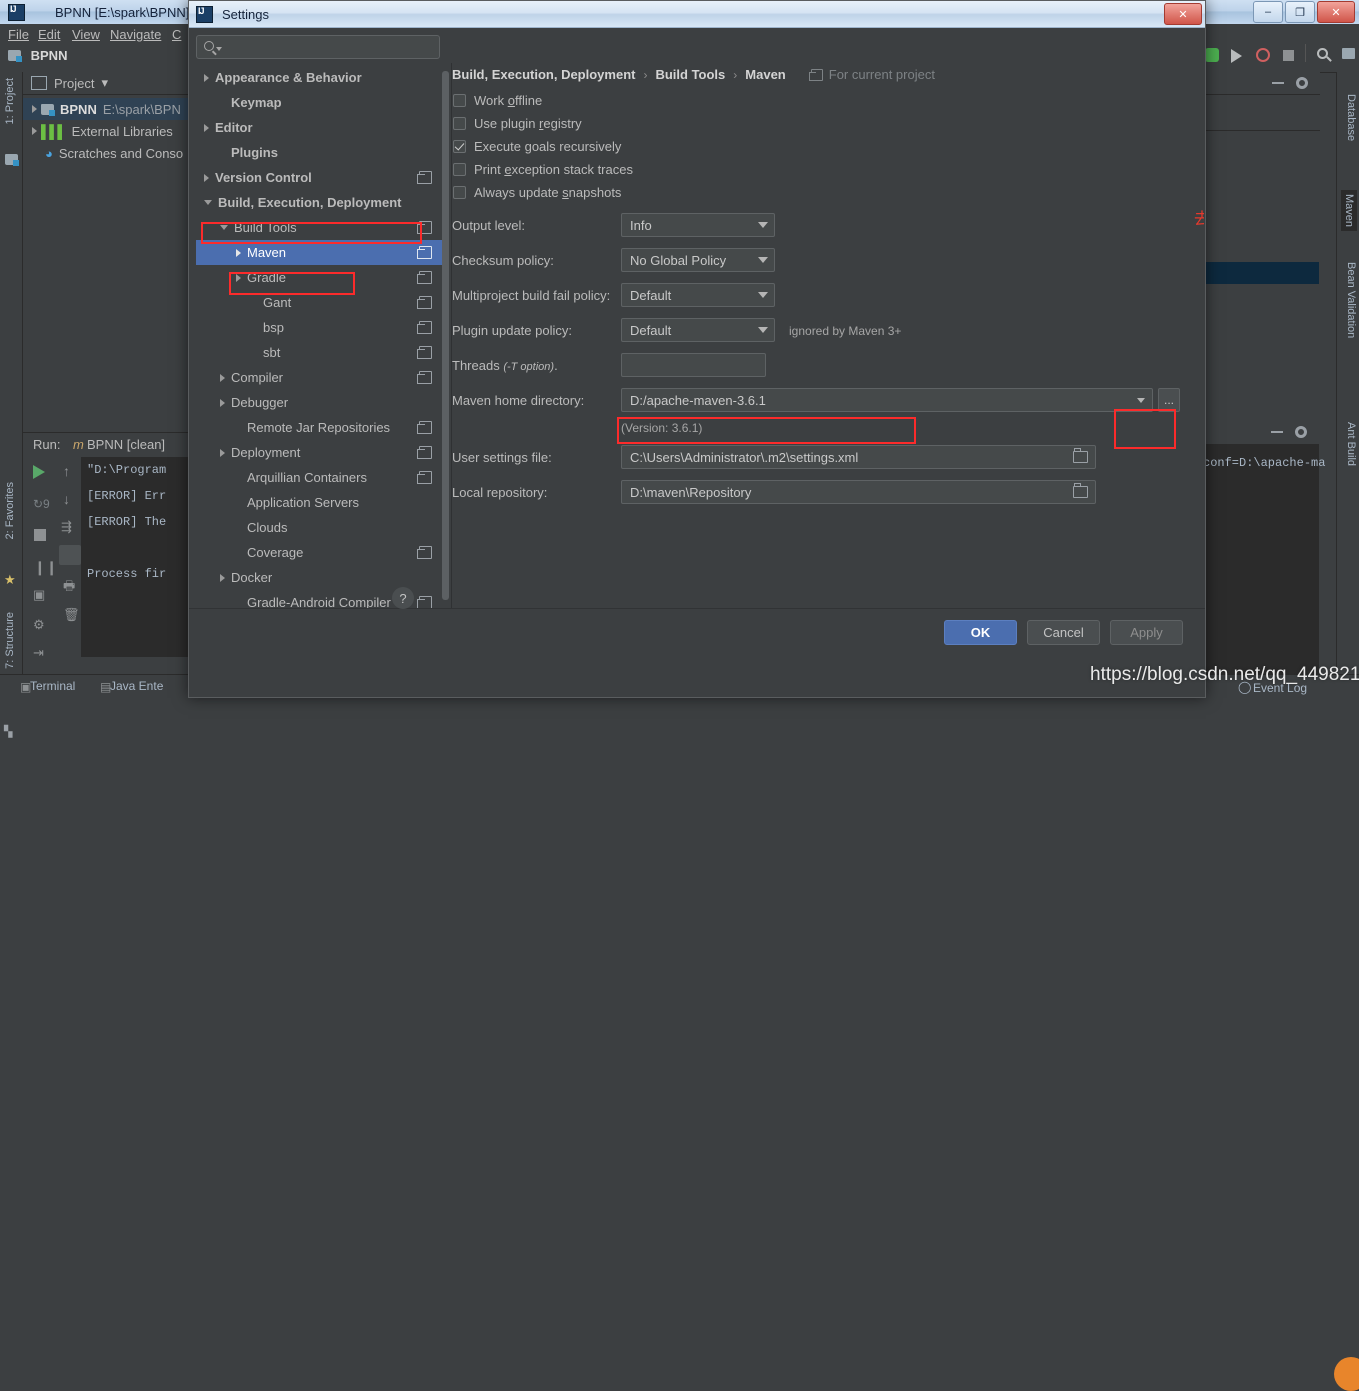 Image resolution: width=1359 pixels, height=1391 pixels. Describe the element at coordinates (1349, 211) in the screenshot. I see `stripe-maven: Maven` at that location.